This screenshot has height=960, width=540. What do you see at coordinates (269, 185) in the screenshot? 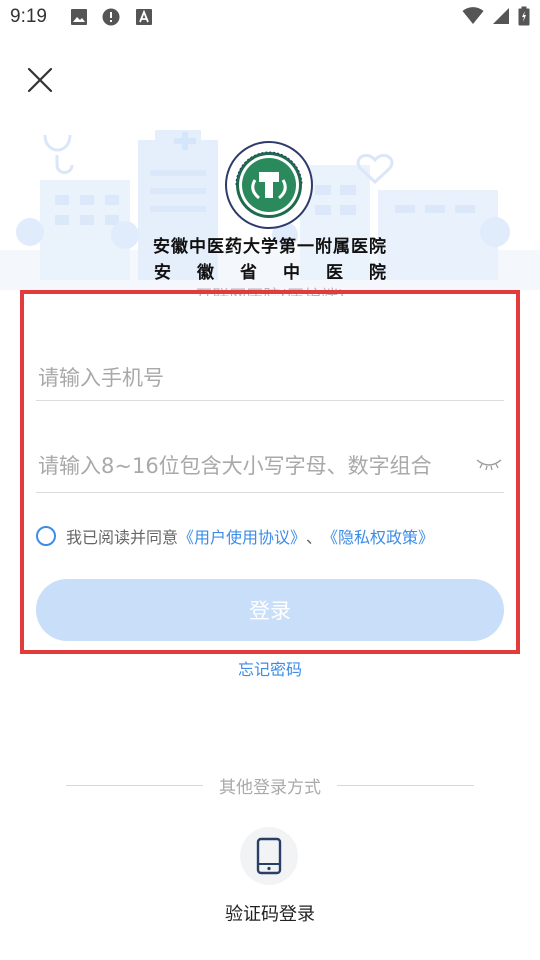
I see `hospital-seal-logo` at bounding box center [269, 185].